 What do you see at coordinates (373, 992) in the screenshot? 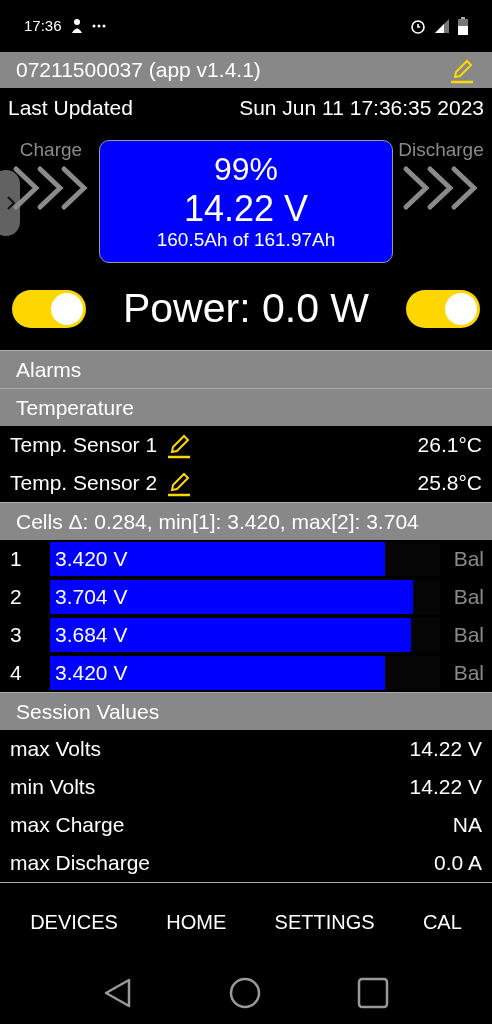
I see `recents-button` at bounding box center [373, 992].